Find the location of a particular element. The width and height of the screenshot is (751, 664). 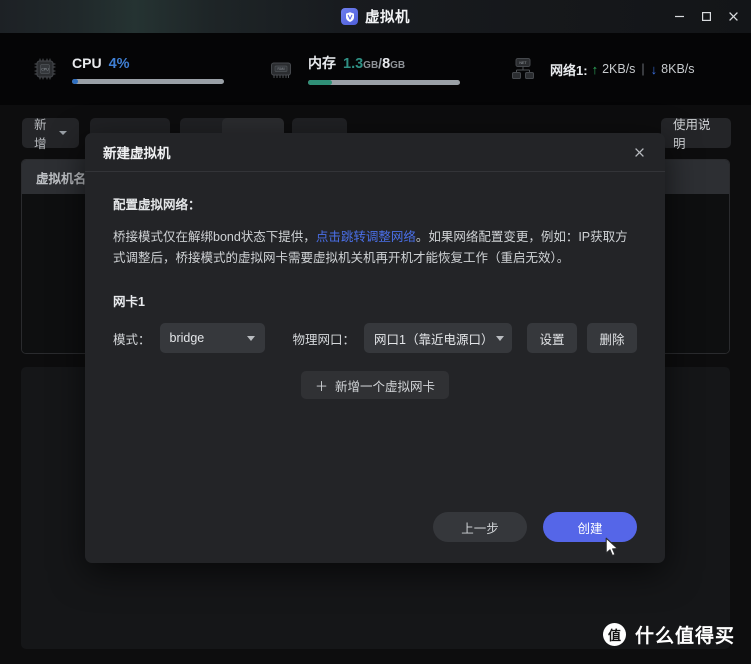

watermark-text: 什么值得买 is located at coordinates (684, 636).